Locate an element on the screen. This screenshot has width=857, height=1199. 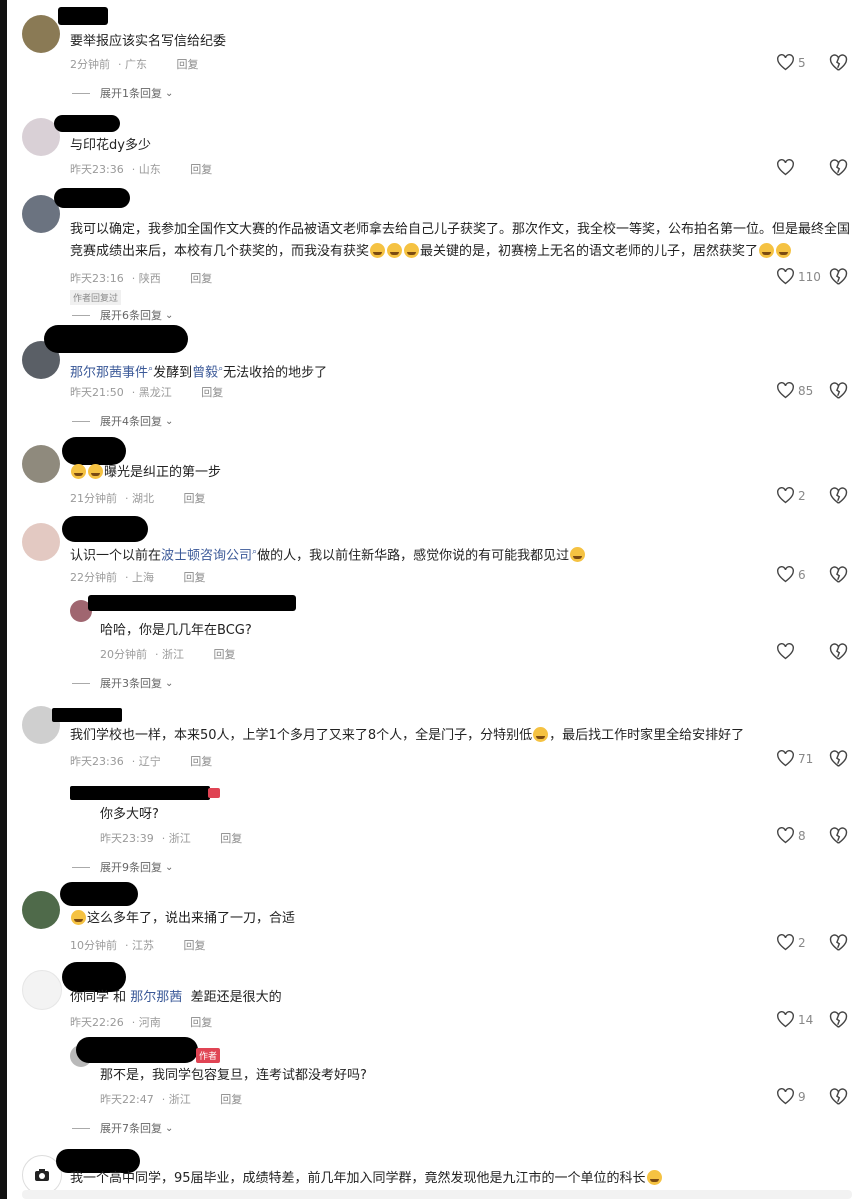
like-button: 71 is located at coordinates (794, 758).